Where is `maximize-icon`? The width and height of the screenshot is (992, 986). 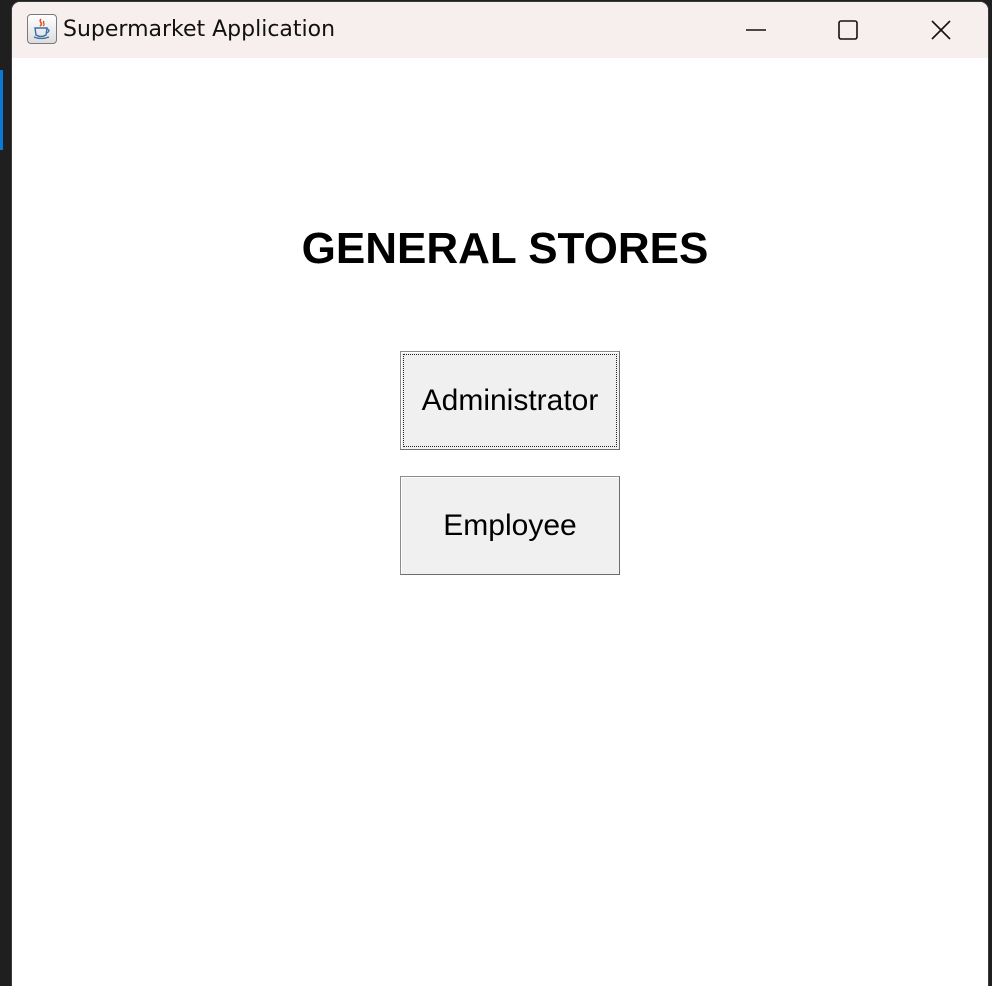
maximize-icon is located at coordinates (848, 30).